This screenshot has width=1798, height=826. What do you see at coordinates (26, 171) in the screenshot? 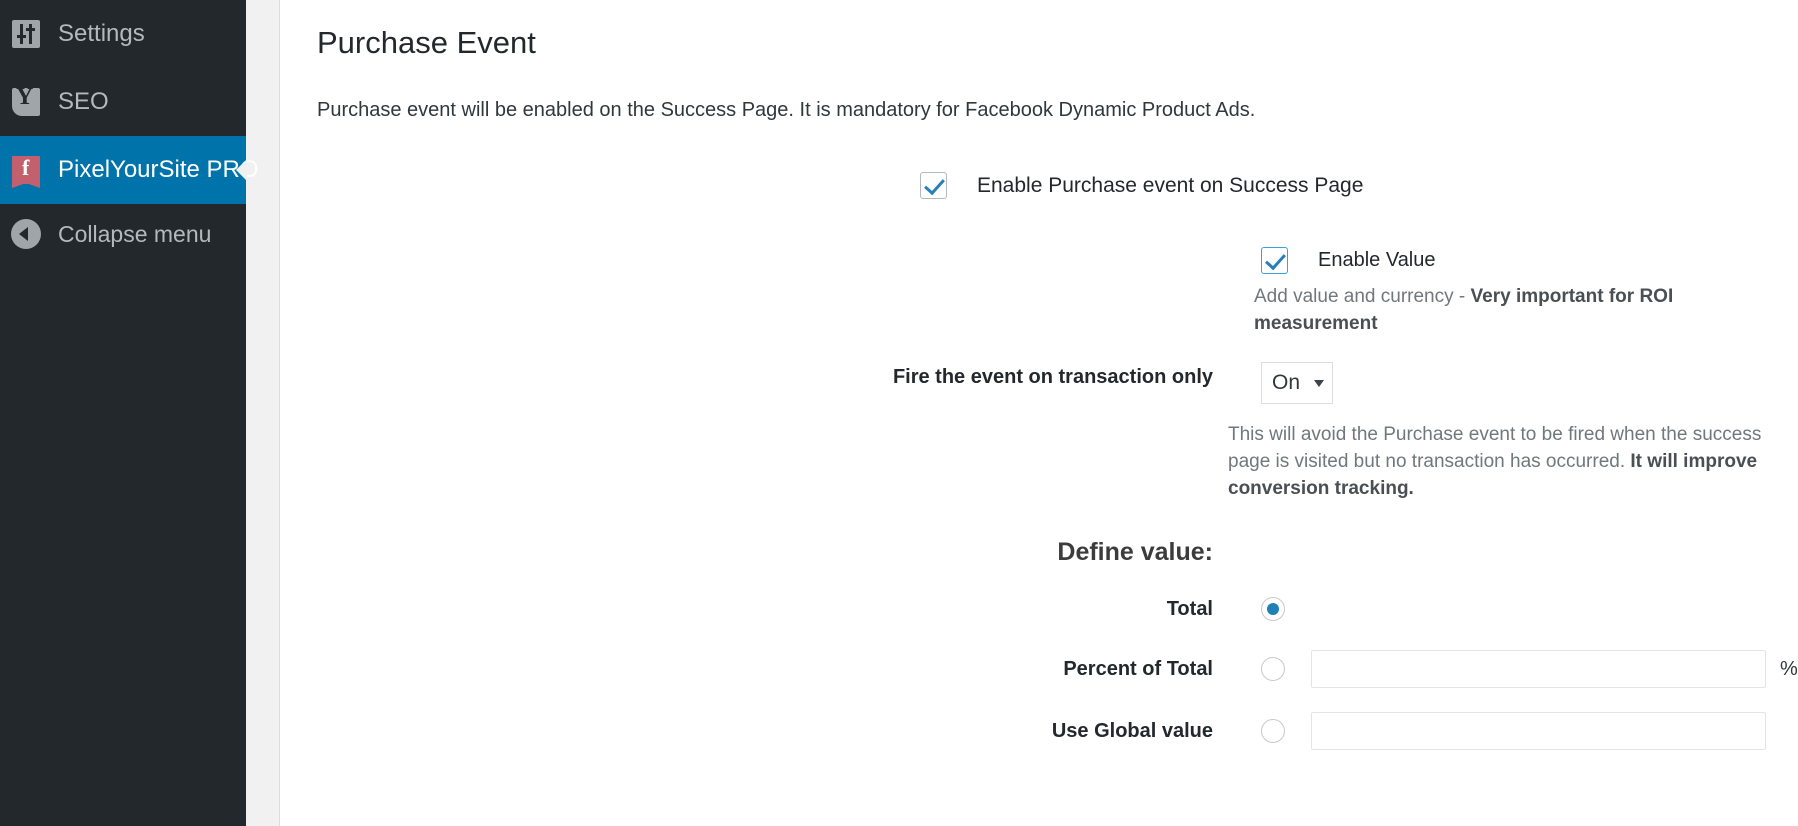
I see `facebook-pixel-icon` at bounding box center [26, 171].